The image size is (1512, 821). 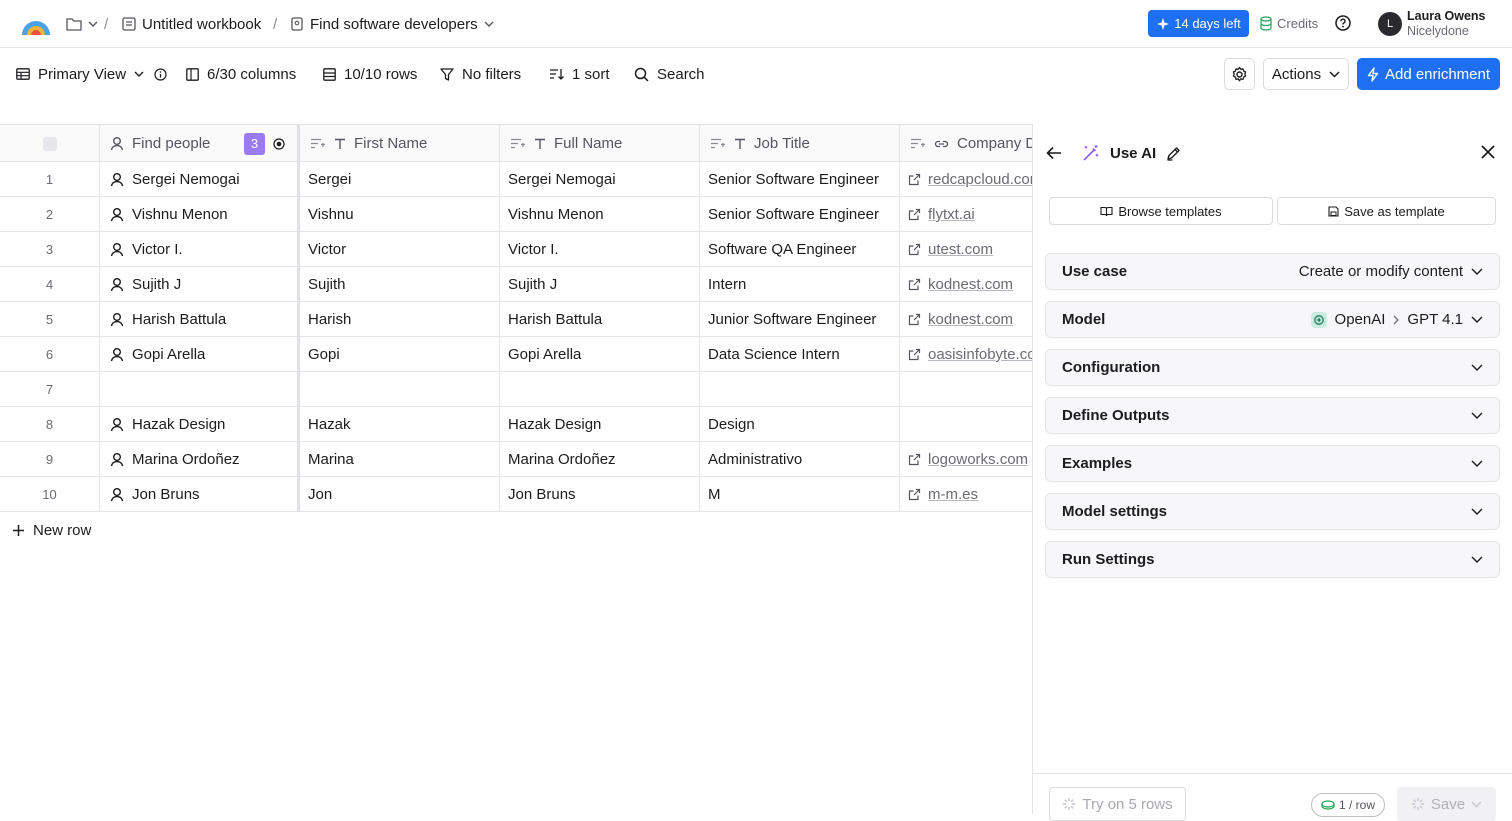 What do you see at coordinates (400, 284) in the screenshot?
I see `first-name-cell: Sujith` at bounding box center [400, 284].